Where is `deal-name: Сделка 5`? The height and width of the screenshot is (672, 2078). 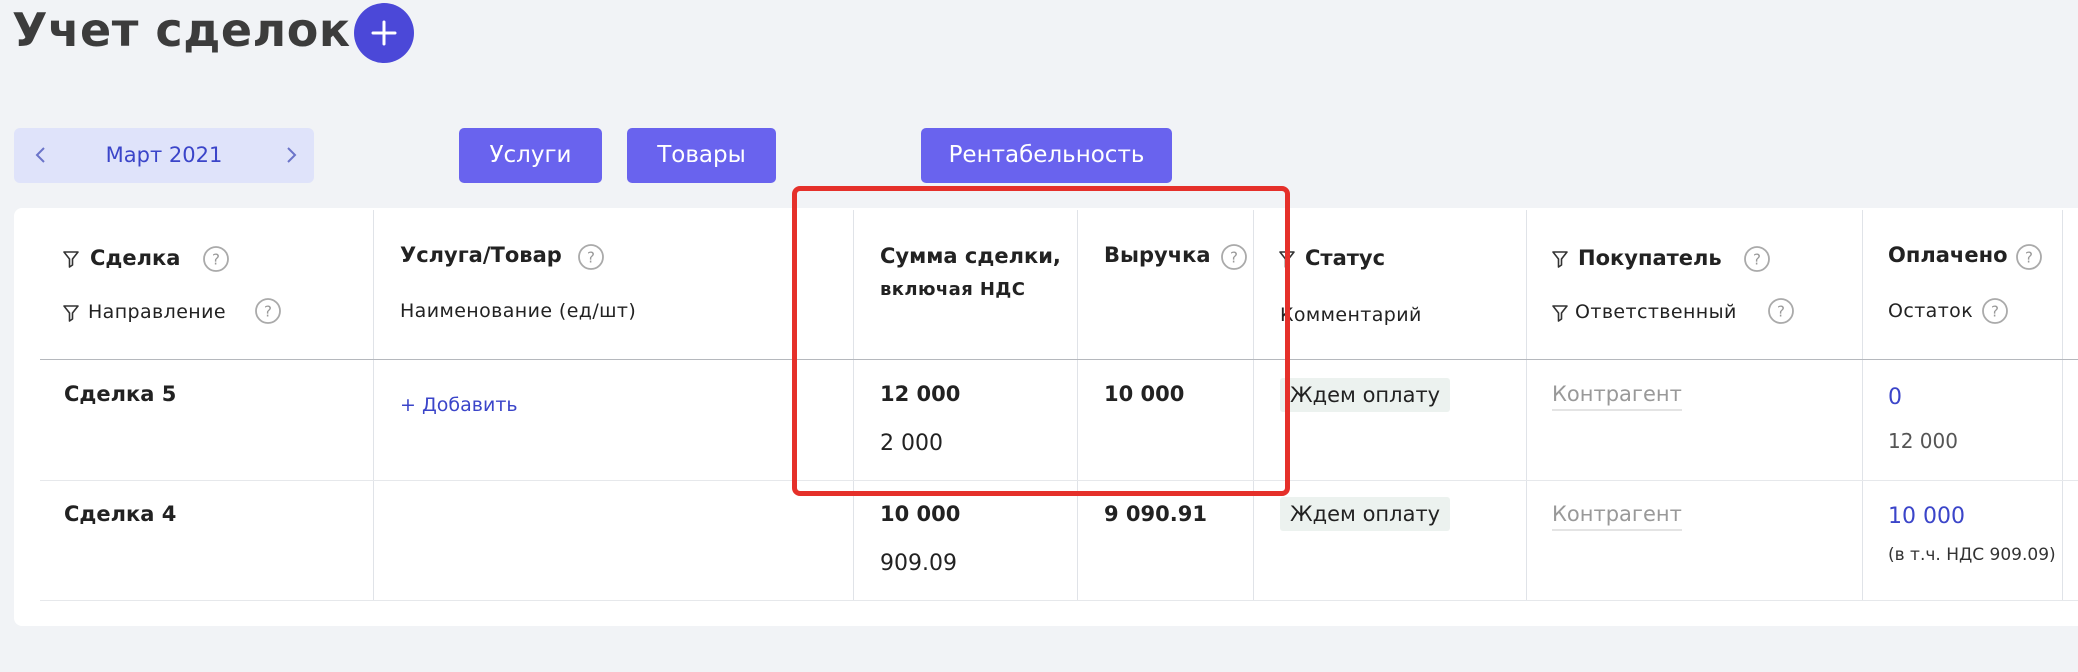
deal-name: Сделка 5 is located at coordinates (120, 394).